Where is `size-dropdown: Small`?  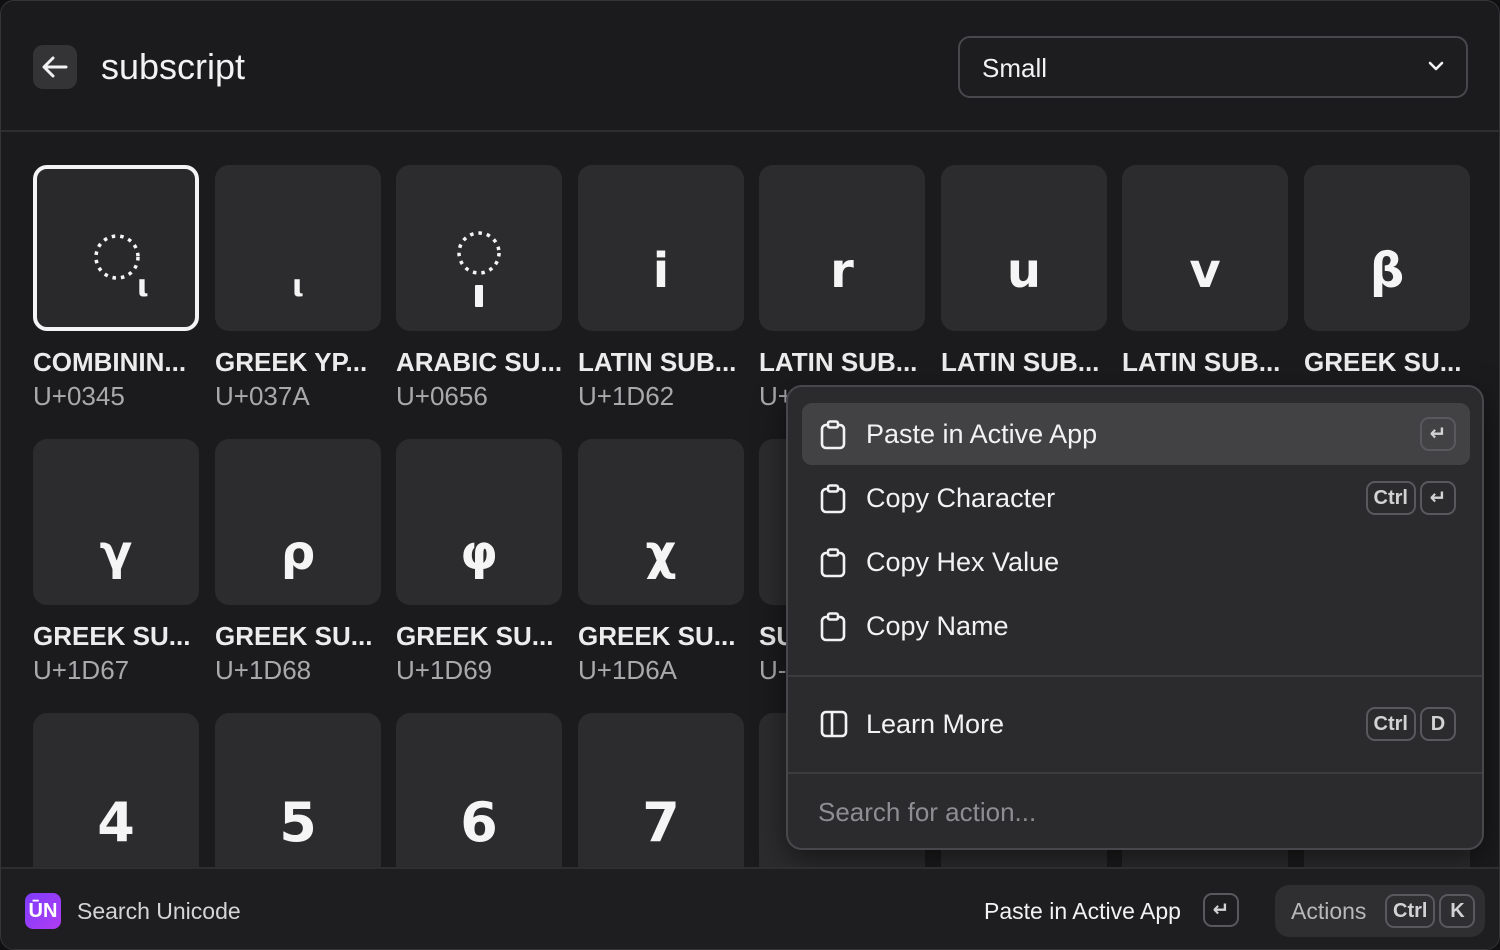
size-dropdown: Small is located at coordinates (1213, 67).